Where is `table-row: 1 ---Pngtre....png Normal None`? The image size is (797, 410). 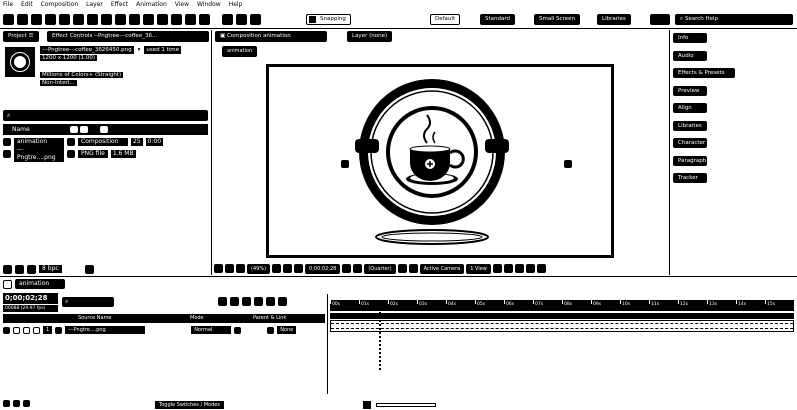 table-row: 1 ---Pngtre....png Normal None is located at coordinates (164, 330).